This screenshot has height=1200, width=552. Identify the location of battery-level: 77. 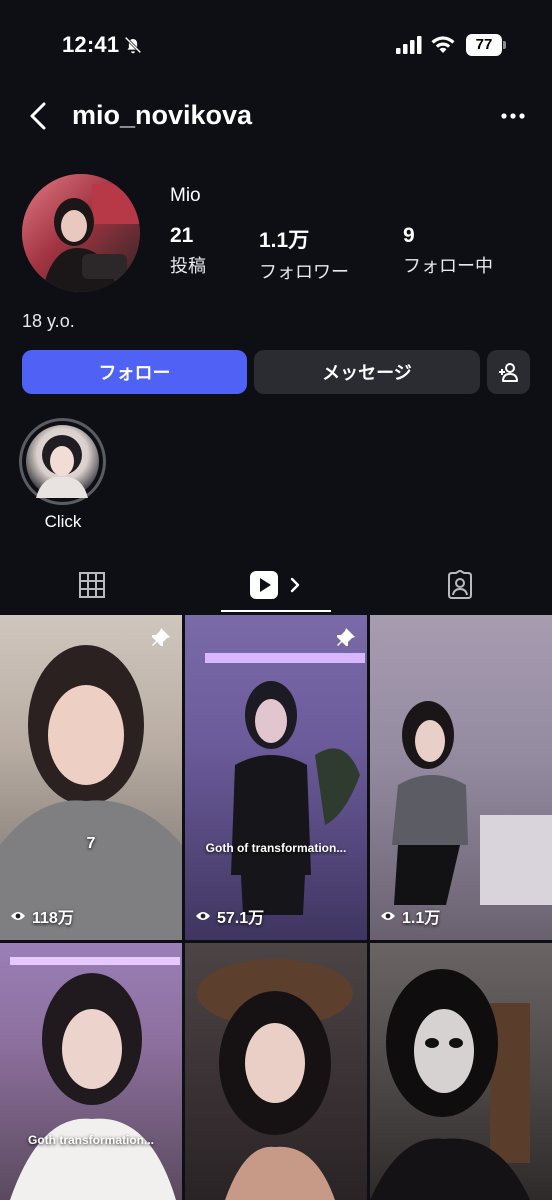
(484, 45).